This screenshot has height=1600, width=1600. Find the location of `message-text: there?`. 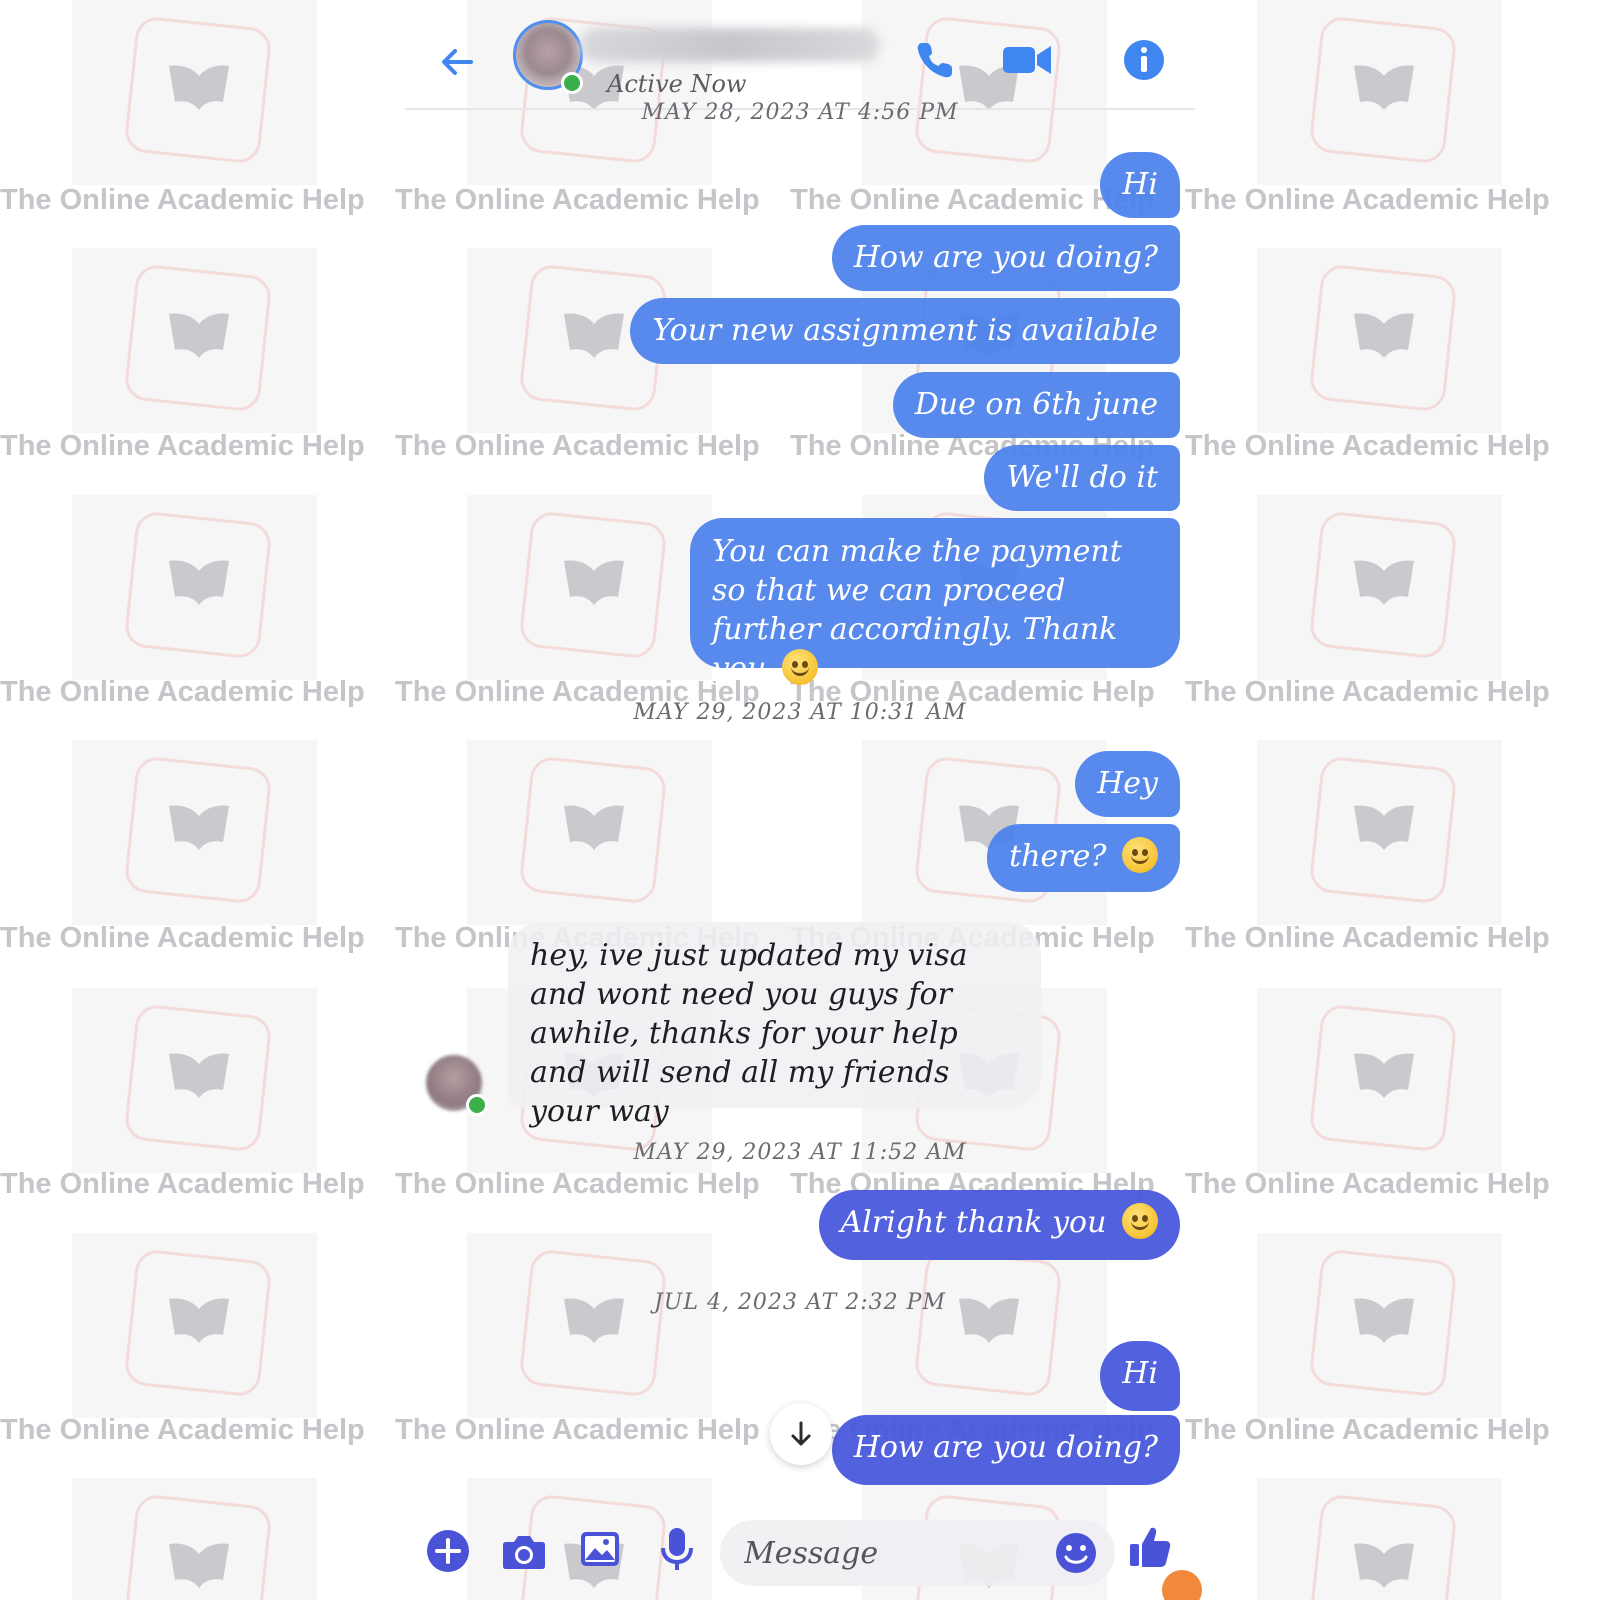

message-text: there? is located at coordinates (1058, 856).